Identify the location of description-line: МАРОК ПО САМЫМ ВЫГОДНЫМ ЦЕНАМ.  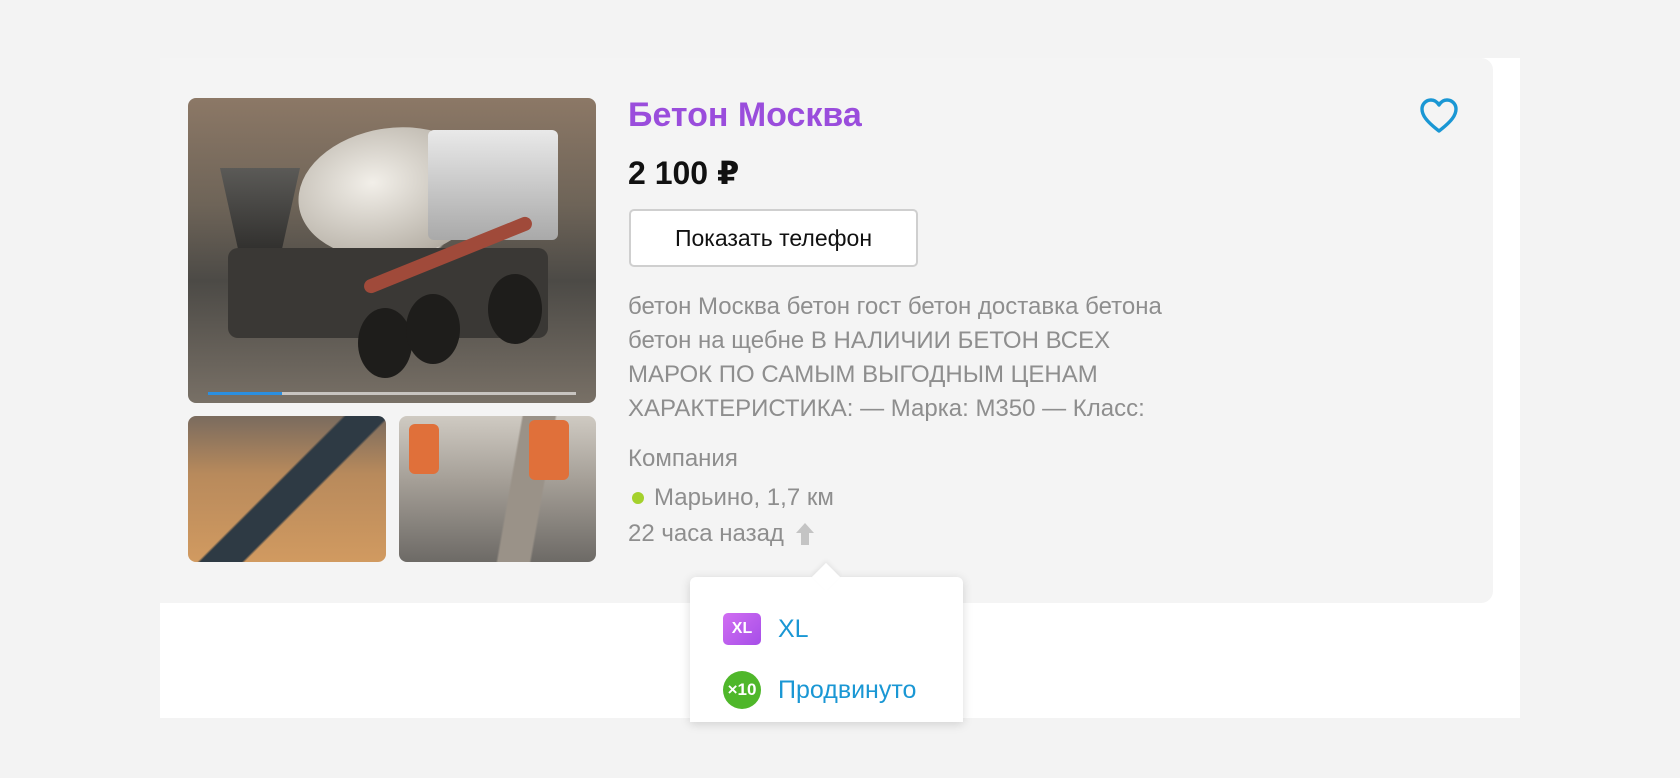
(863, 374).